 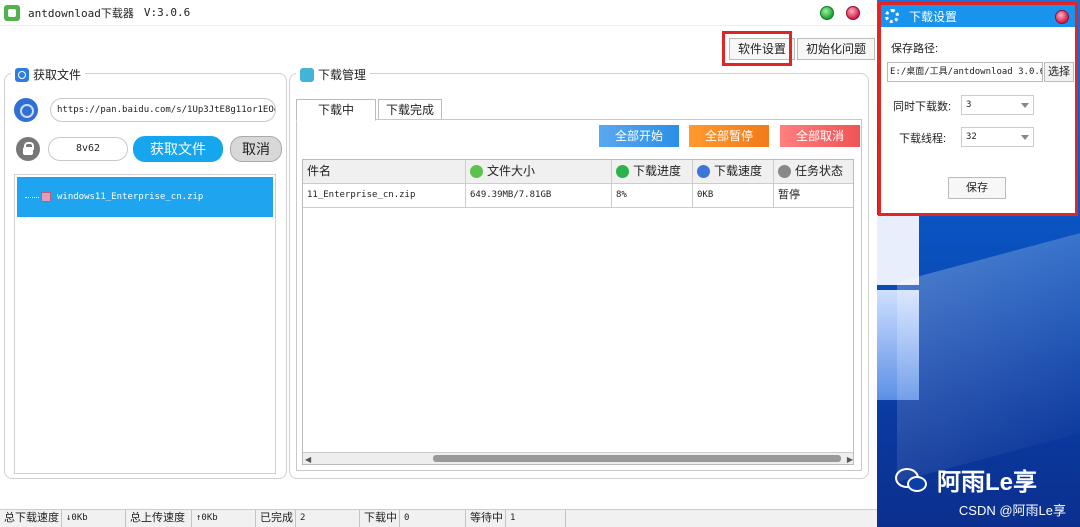 I want to click on zip-file-icon, so click(x=46, y=197).